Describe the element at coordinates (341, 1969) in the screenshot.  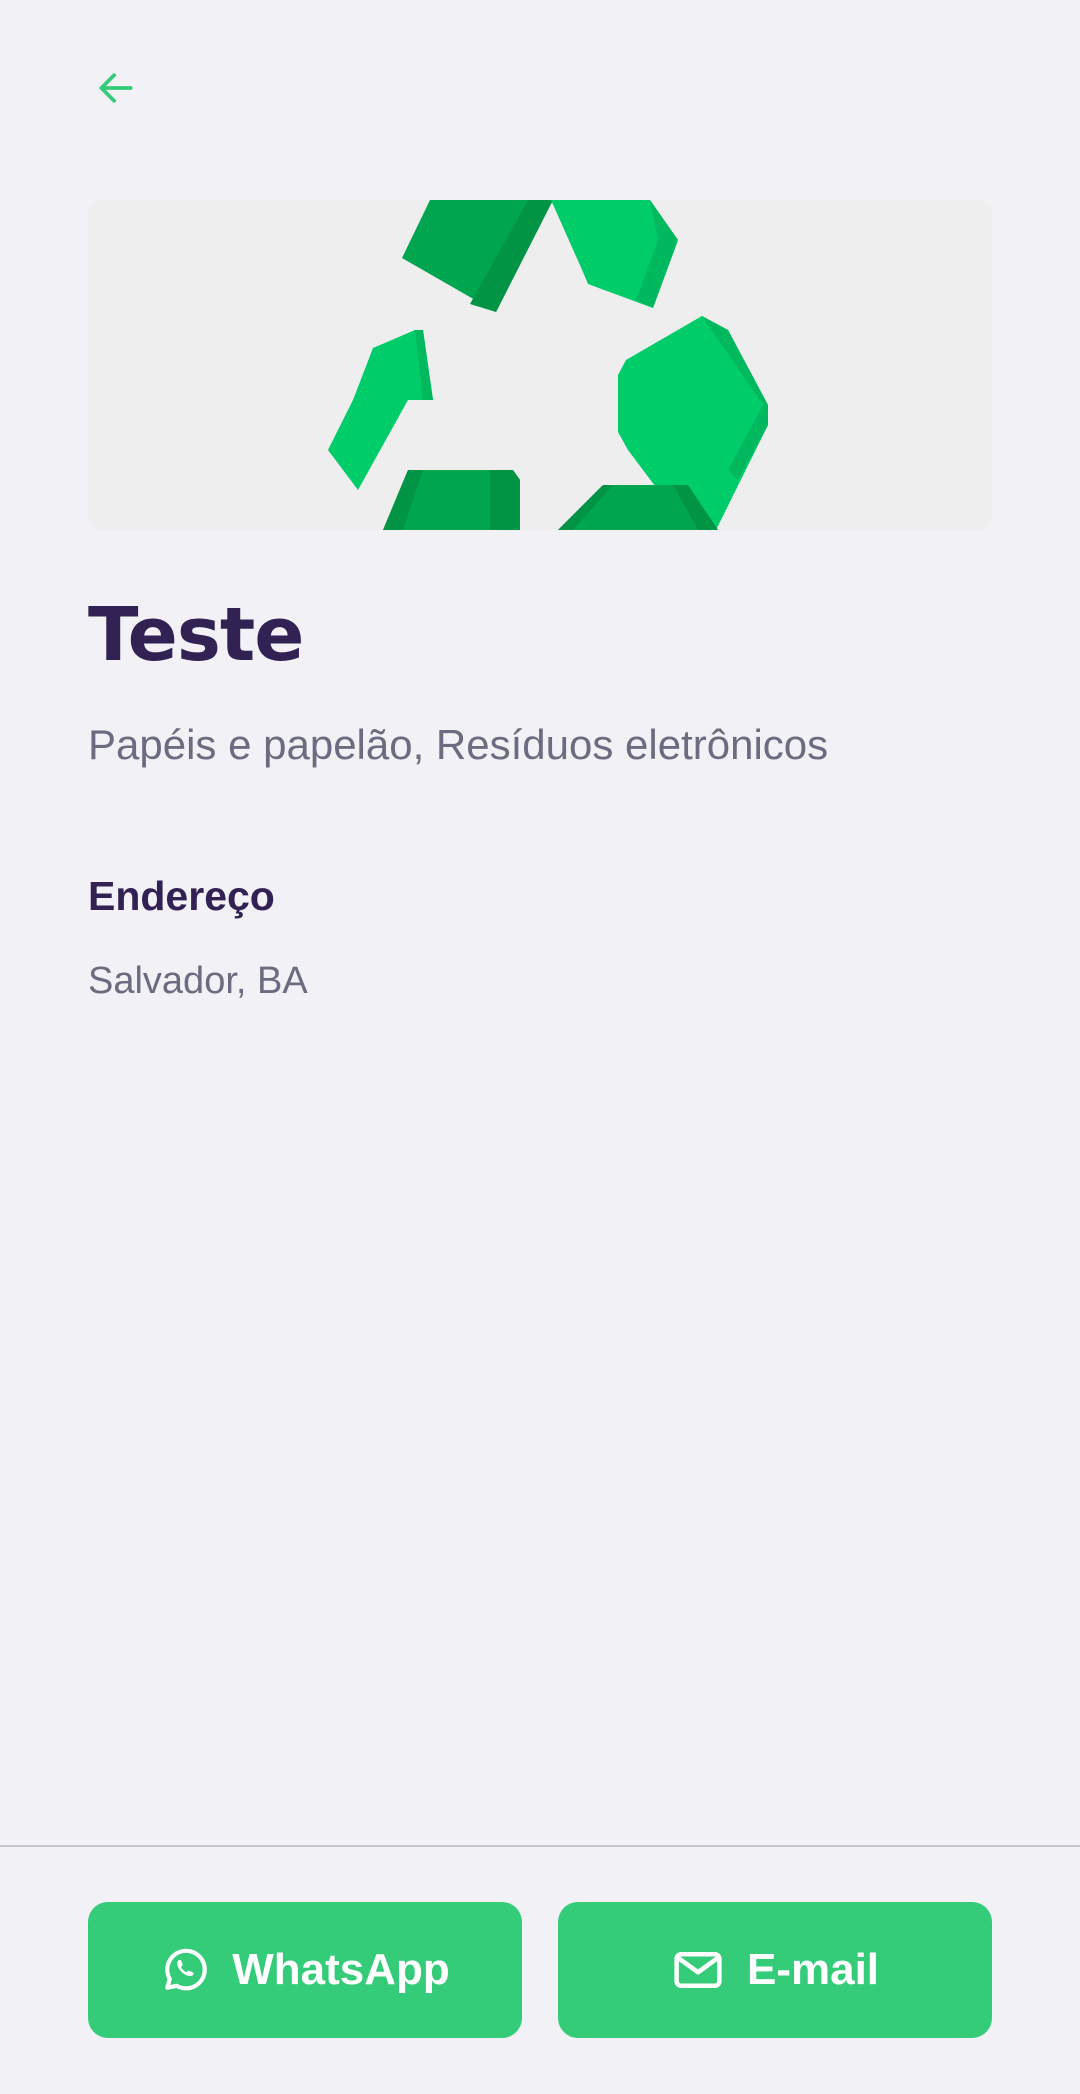
I see `whatsapp-label: WhatsApp` at that location.